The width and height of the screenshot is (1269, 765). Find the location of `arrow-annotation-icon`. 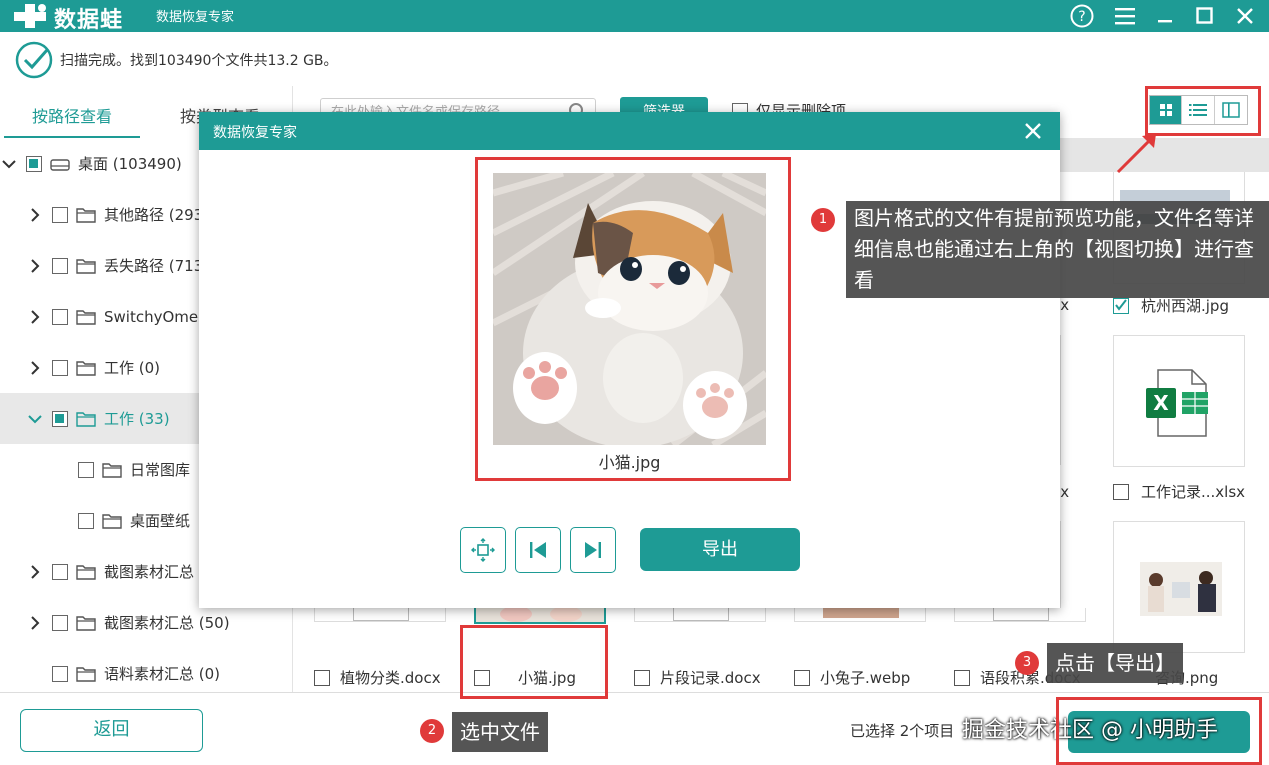

arrow-annotation-icon is located at coordinates (1136, 154).